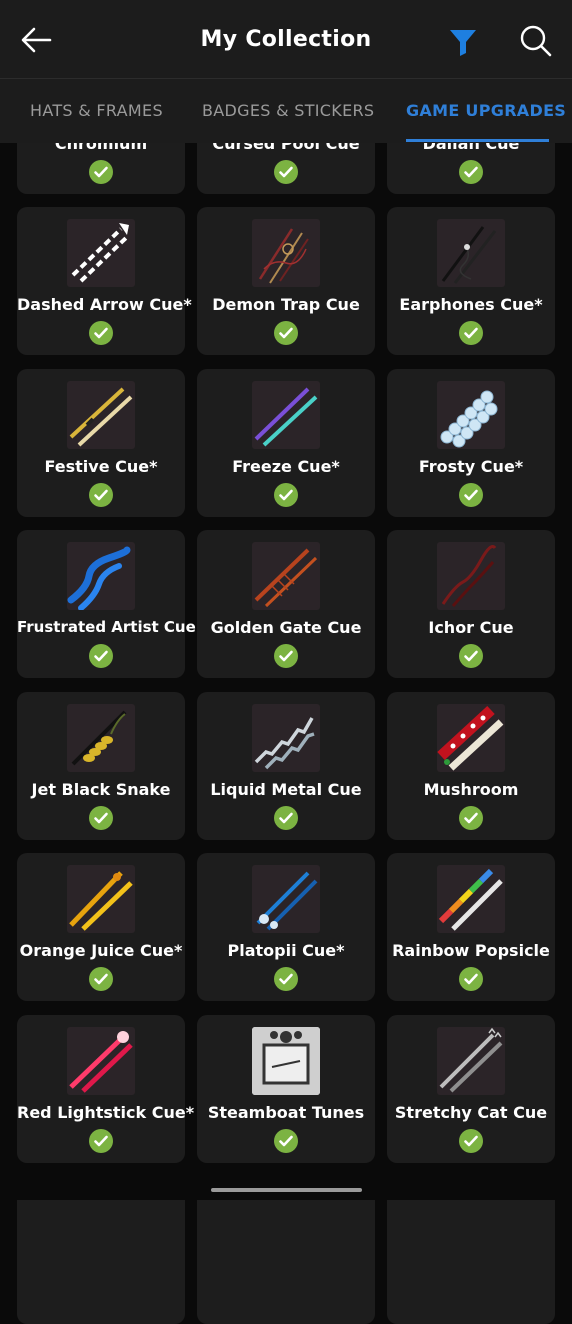 The image size is (572, 1324). What do you see at coordinates (286, 466) in the screenshot?
I see `item-label: Freeze Cue*` at bounding box center [286, 466].